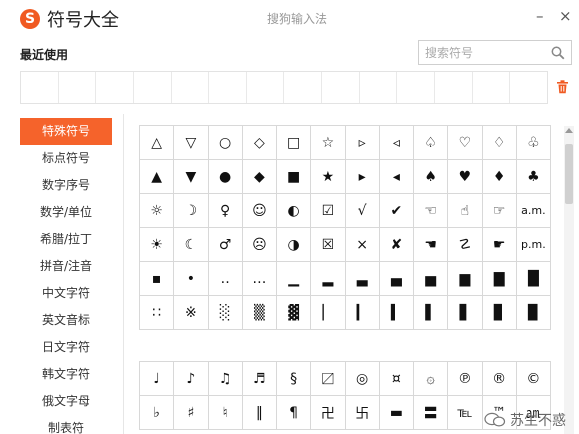 The image size is (579, 434). I want to click on category-item: 中文字符, so click(66, 293).